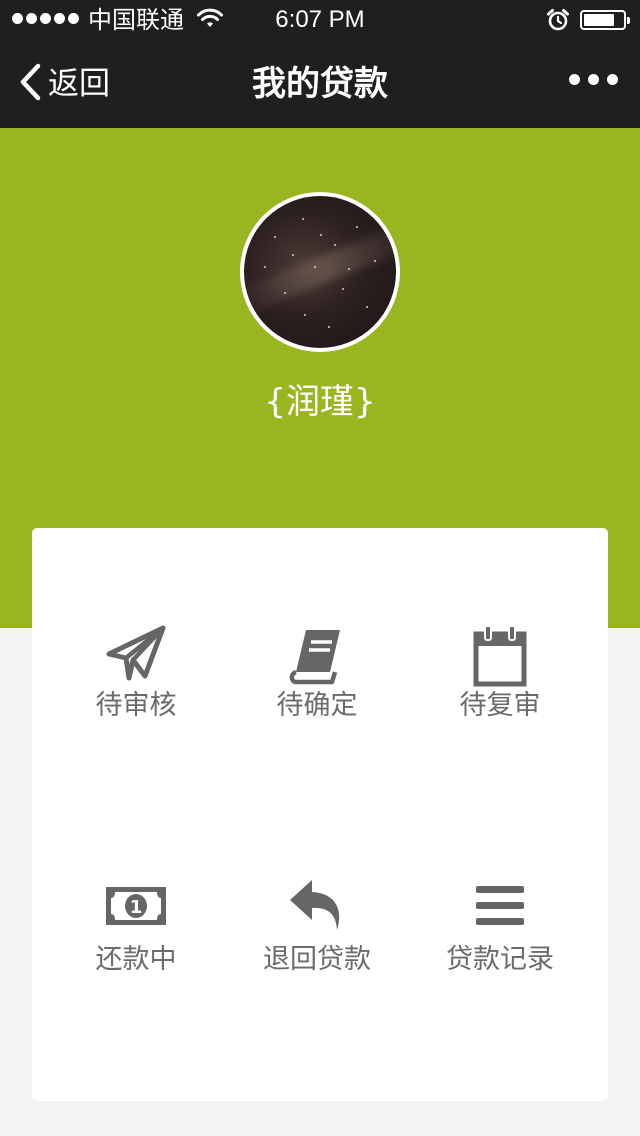 This screenshot has height=1136, width=640. Describe the element at coordinates (500, 910) in the screenshot. I see `list-icon` at that location.